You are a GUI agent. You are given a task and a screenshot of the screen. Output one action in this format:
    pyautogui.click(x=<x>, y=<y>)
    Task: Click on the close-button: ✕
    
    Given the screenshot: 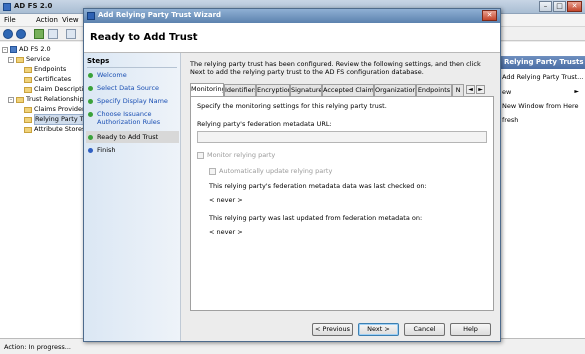 What is the action you would take?
    pyautogui.click(x=574, y=6)
    